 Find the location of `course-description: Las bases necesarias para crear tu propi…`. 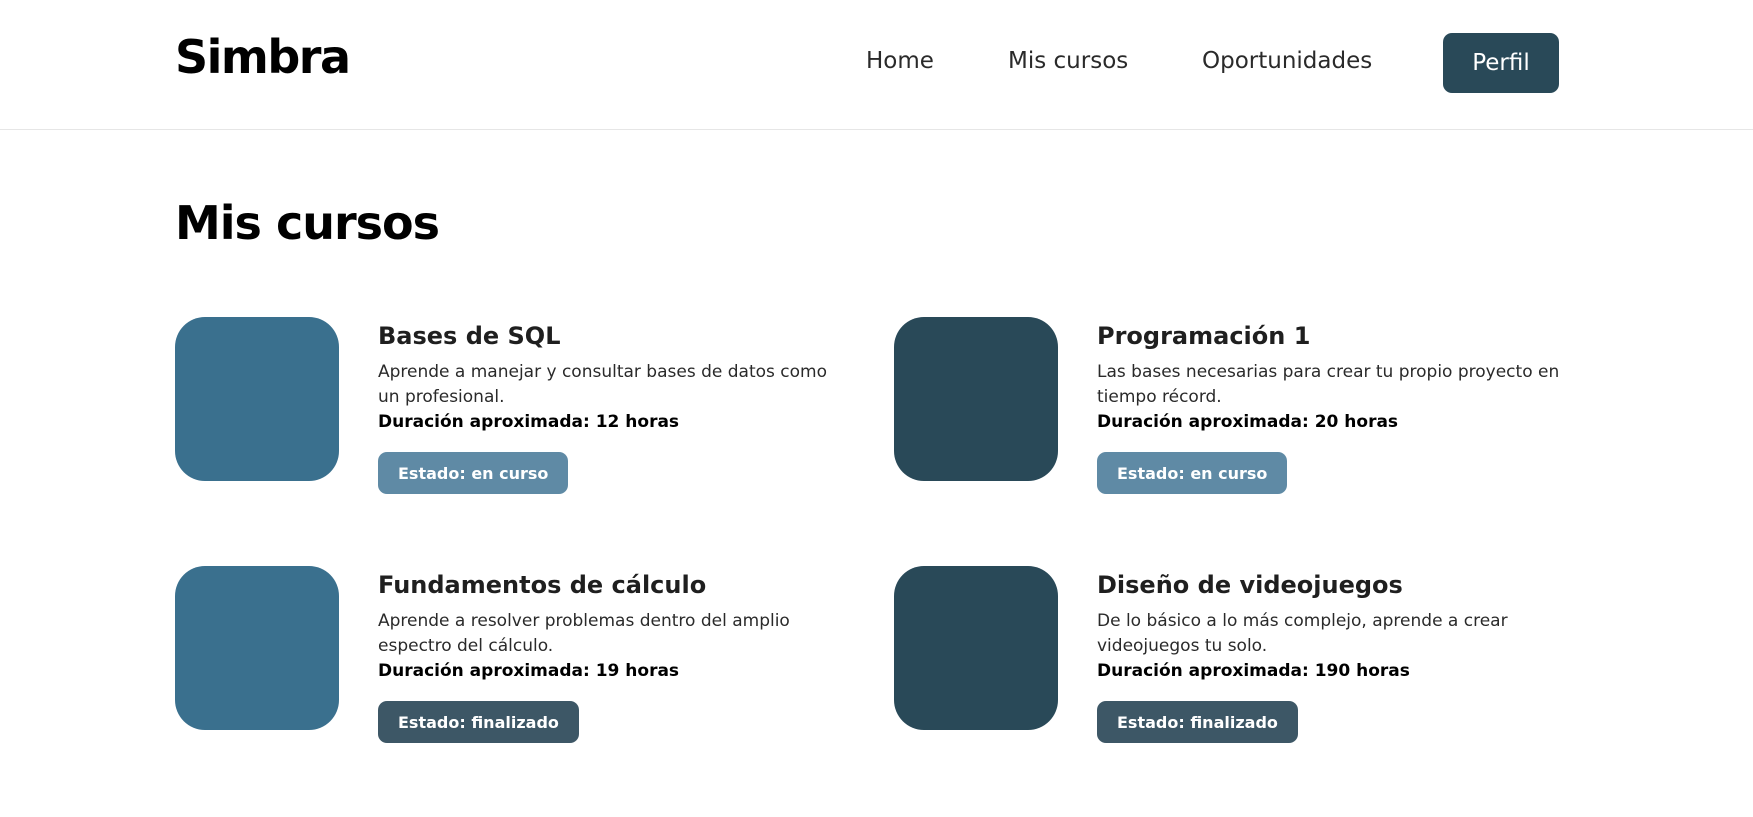

course-description: Las bases necesarias para crear tu propi… is located at coordinates (1328, 384).